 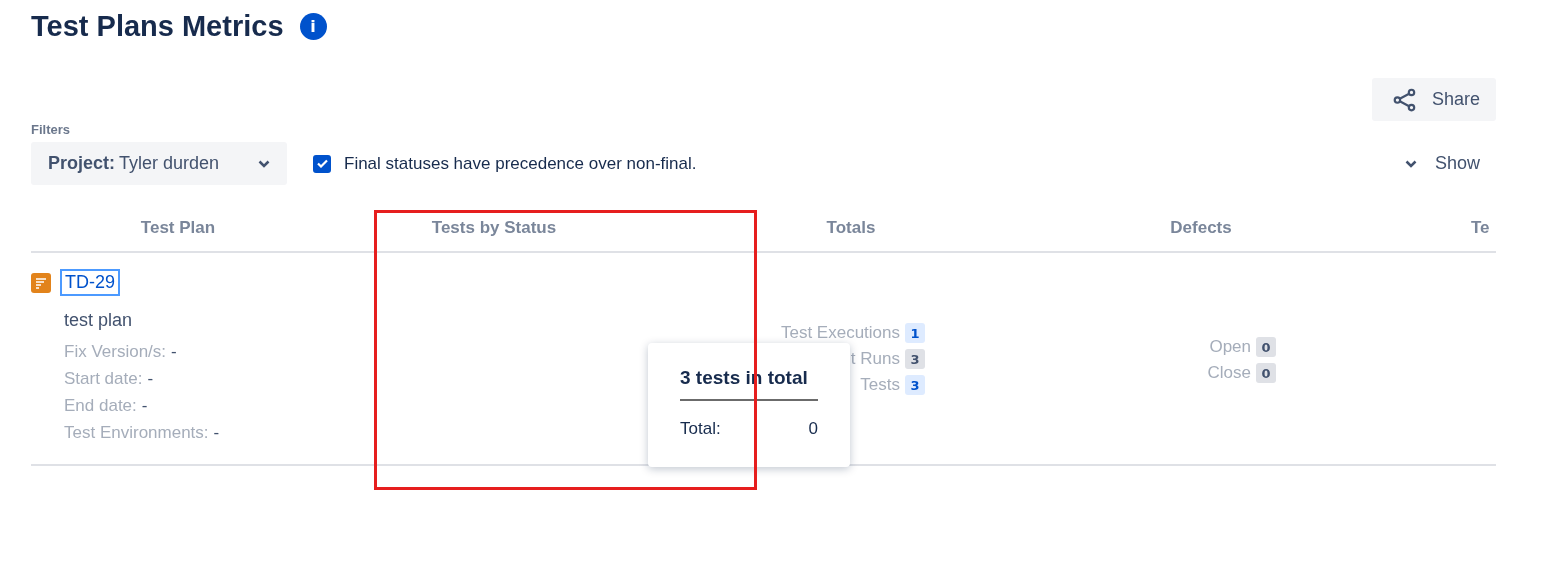 I want to click on column-header: Totals, so click(x=851, y=227).